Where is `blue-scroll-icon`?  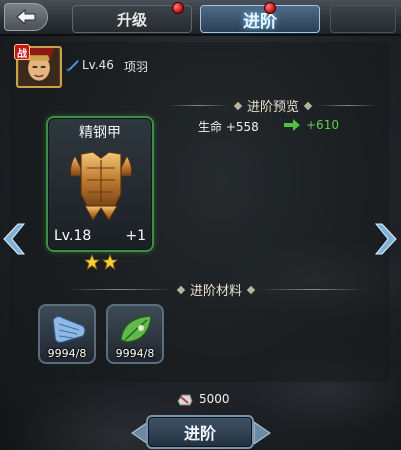 blue-scroll-icon is located at coordinates (69, 329).